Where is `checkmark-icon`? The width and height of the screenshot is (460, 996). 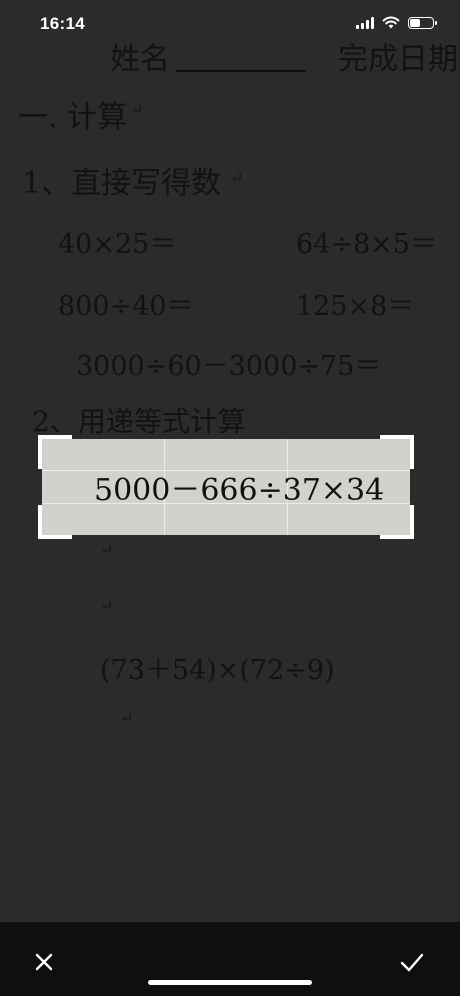
checkmark-icon is located at coordinates (412, 962).